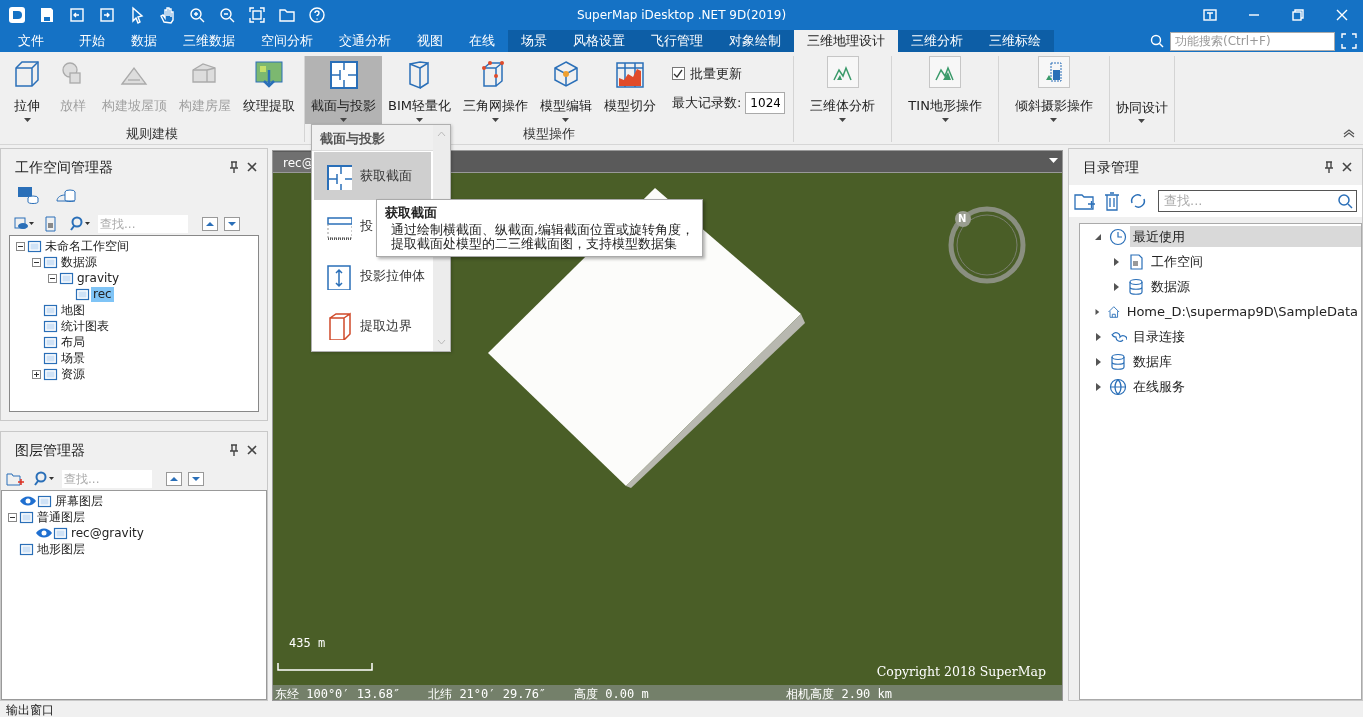 The width and height of the screenshot is (1363, 717). What do you see at coordinates (287, 41) in the screenshot?
I see `menu-tab: 空间分析` at bounding box center [287, 41].